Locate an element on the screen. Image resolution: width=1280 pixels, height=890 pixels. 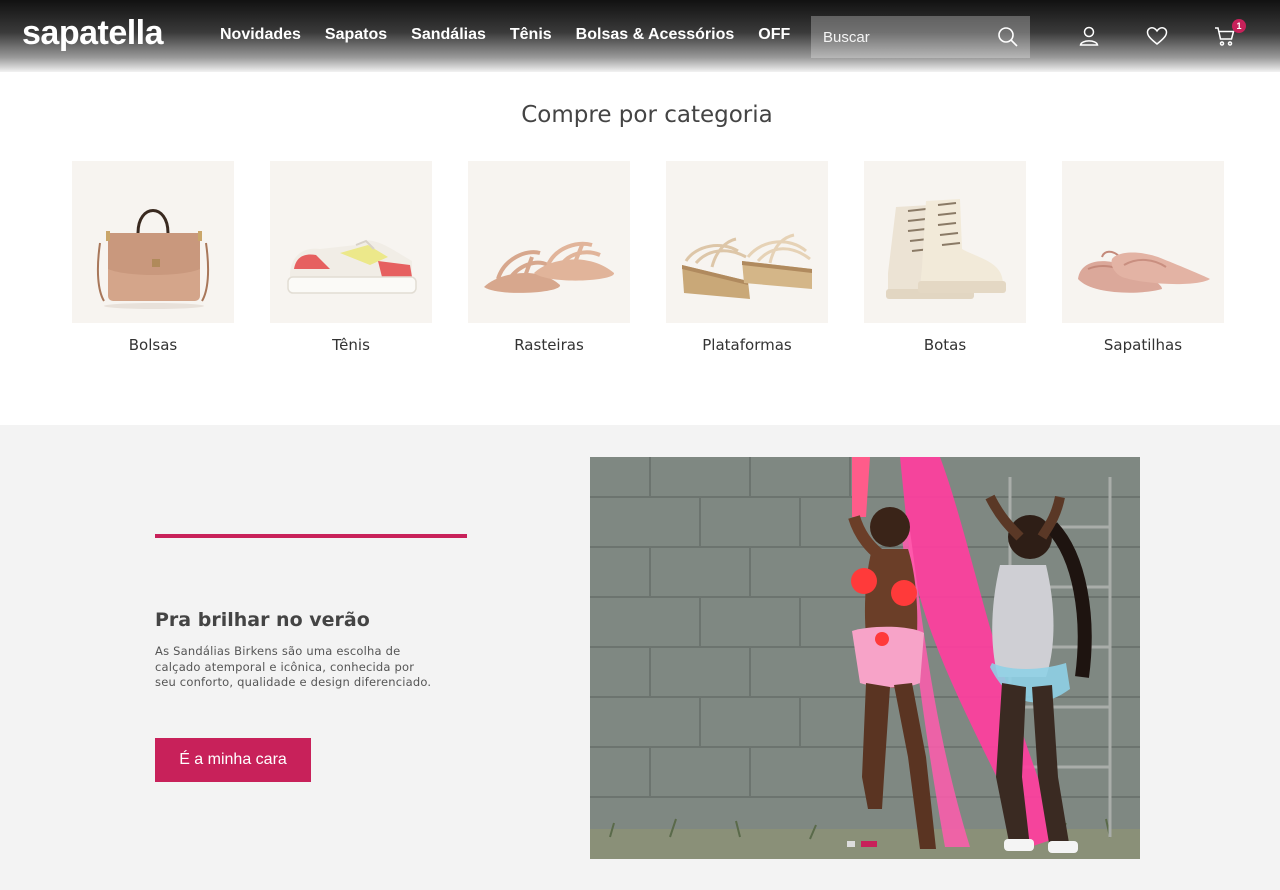
category-image-ballet-flat is located at coordinates (1143, 242).